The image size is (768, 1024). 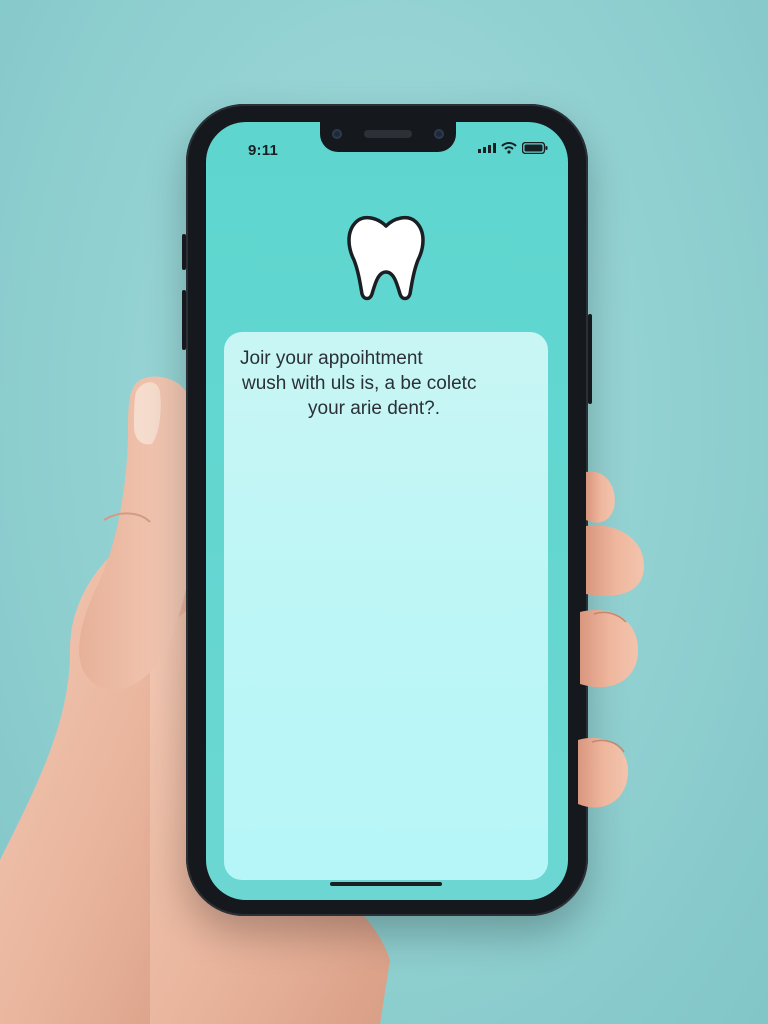 What do you see at coordinates (184, 320) in the screenshot?
I see `volume-down-button` at bounding box center [184, 320].